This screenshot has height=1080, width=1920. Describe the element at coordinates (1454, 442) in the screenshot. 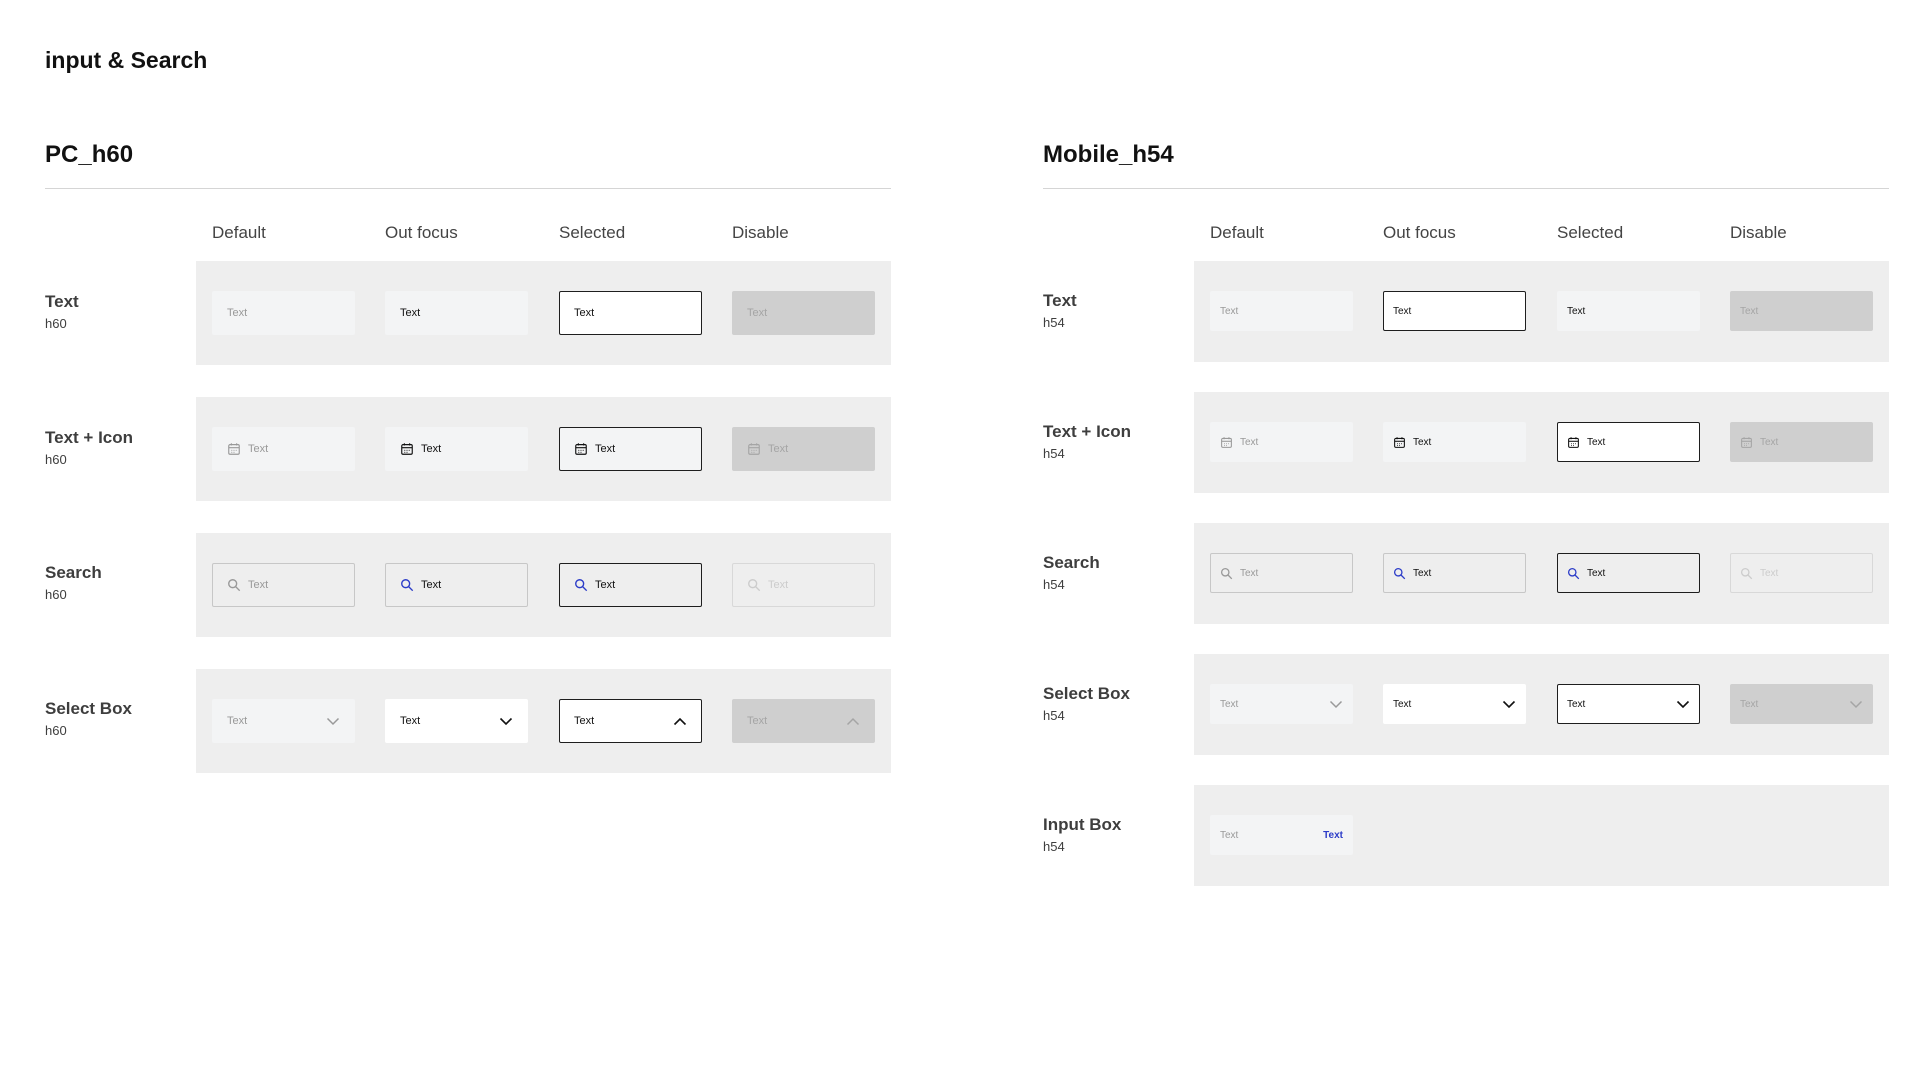

I see `mobile-icon-input-out-focus: Text` at that location.